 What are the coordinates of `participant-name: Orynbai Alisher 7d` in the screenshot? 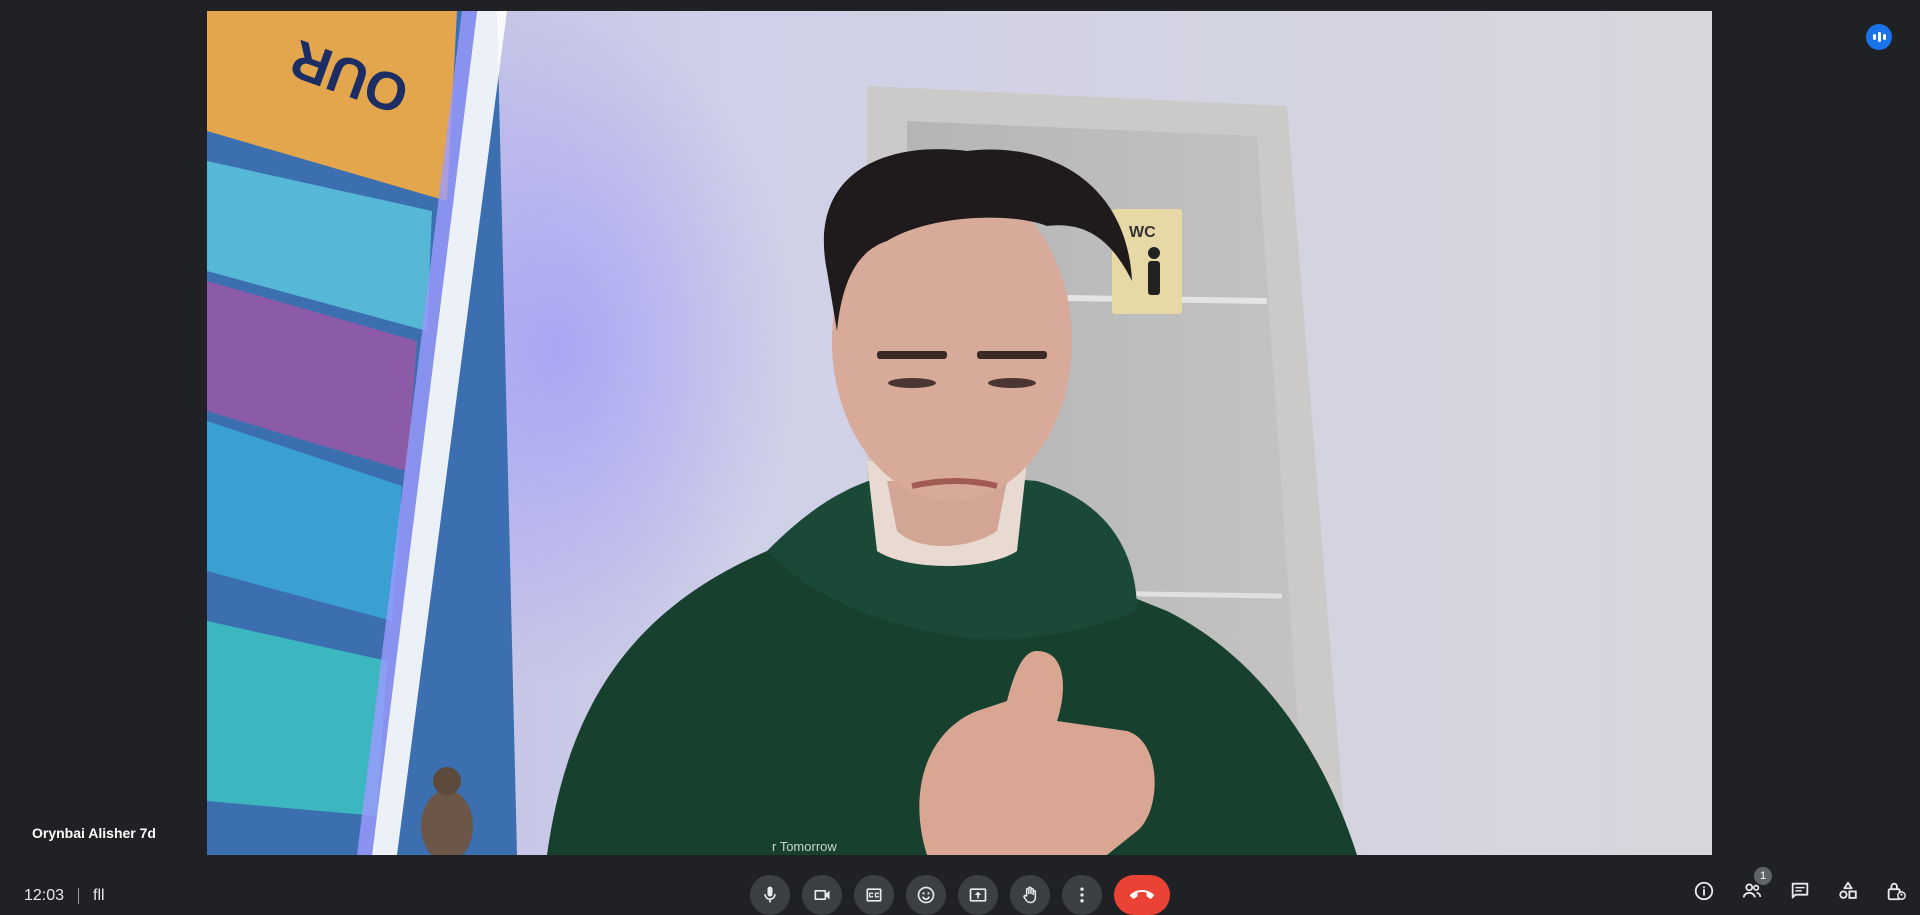 It's located at (94, 833).